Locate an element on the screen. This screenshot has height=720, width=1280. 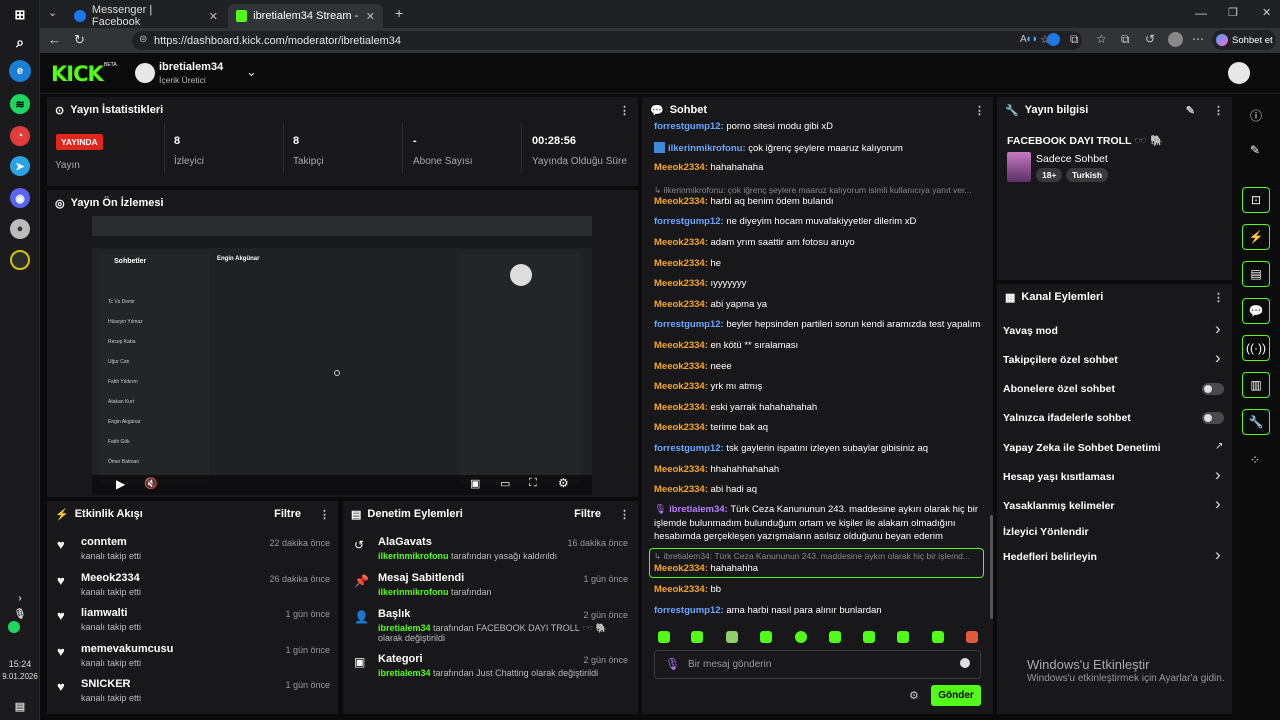
refresh-icon: ↻ is located at coordinates (79, 40).